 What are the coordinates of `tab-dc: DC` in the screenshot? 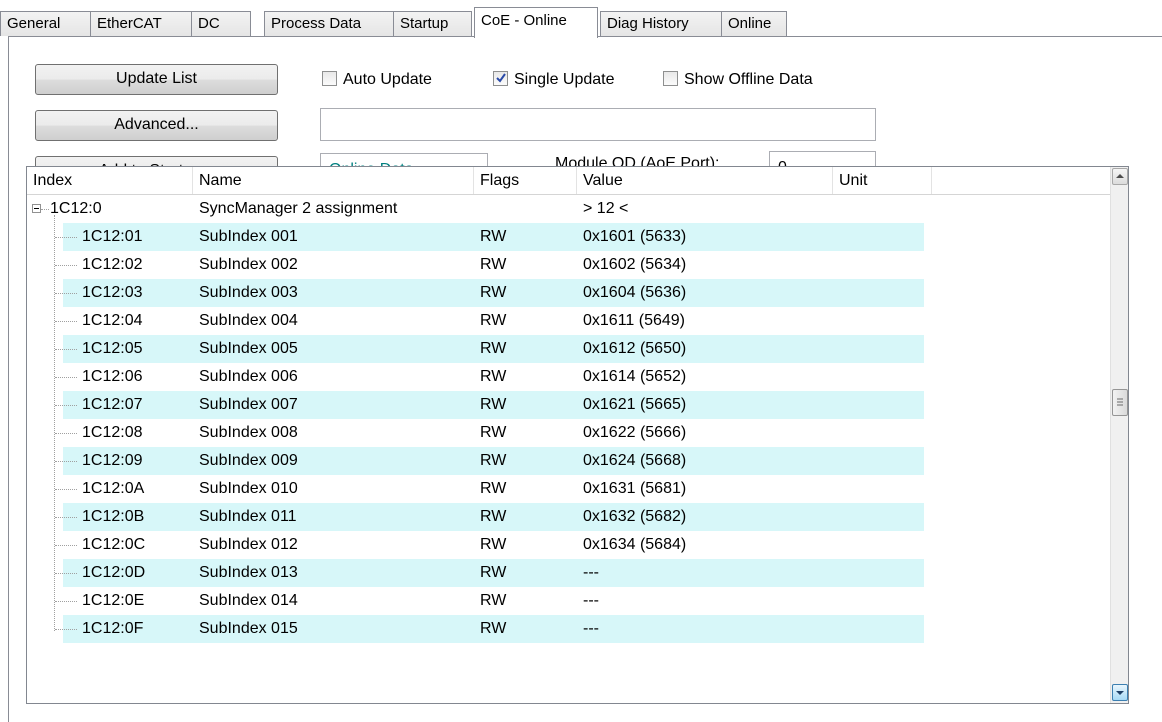 It's located at (221, 23).